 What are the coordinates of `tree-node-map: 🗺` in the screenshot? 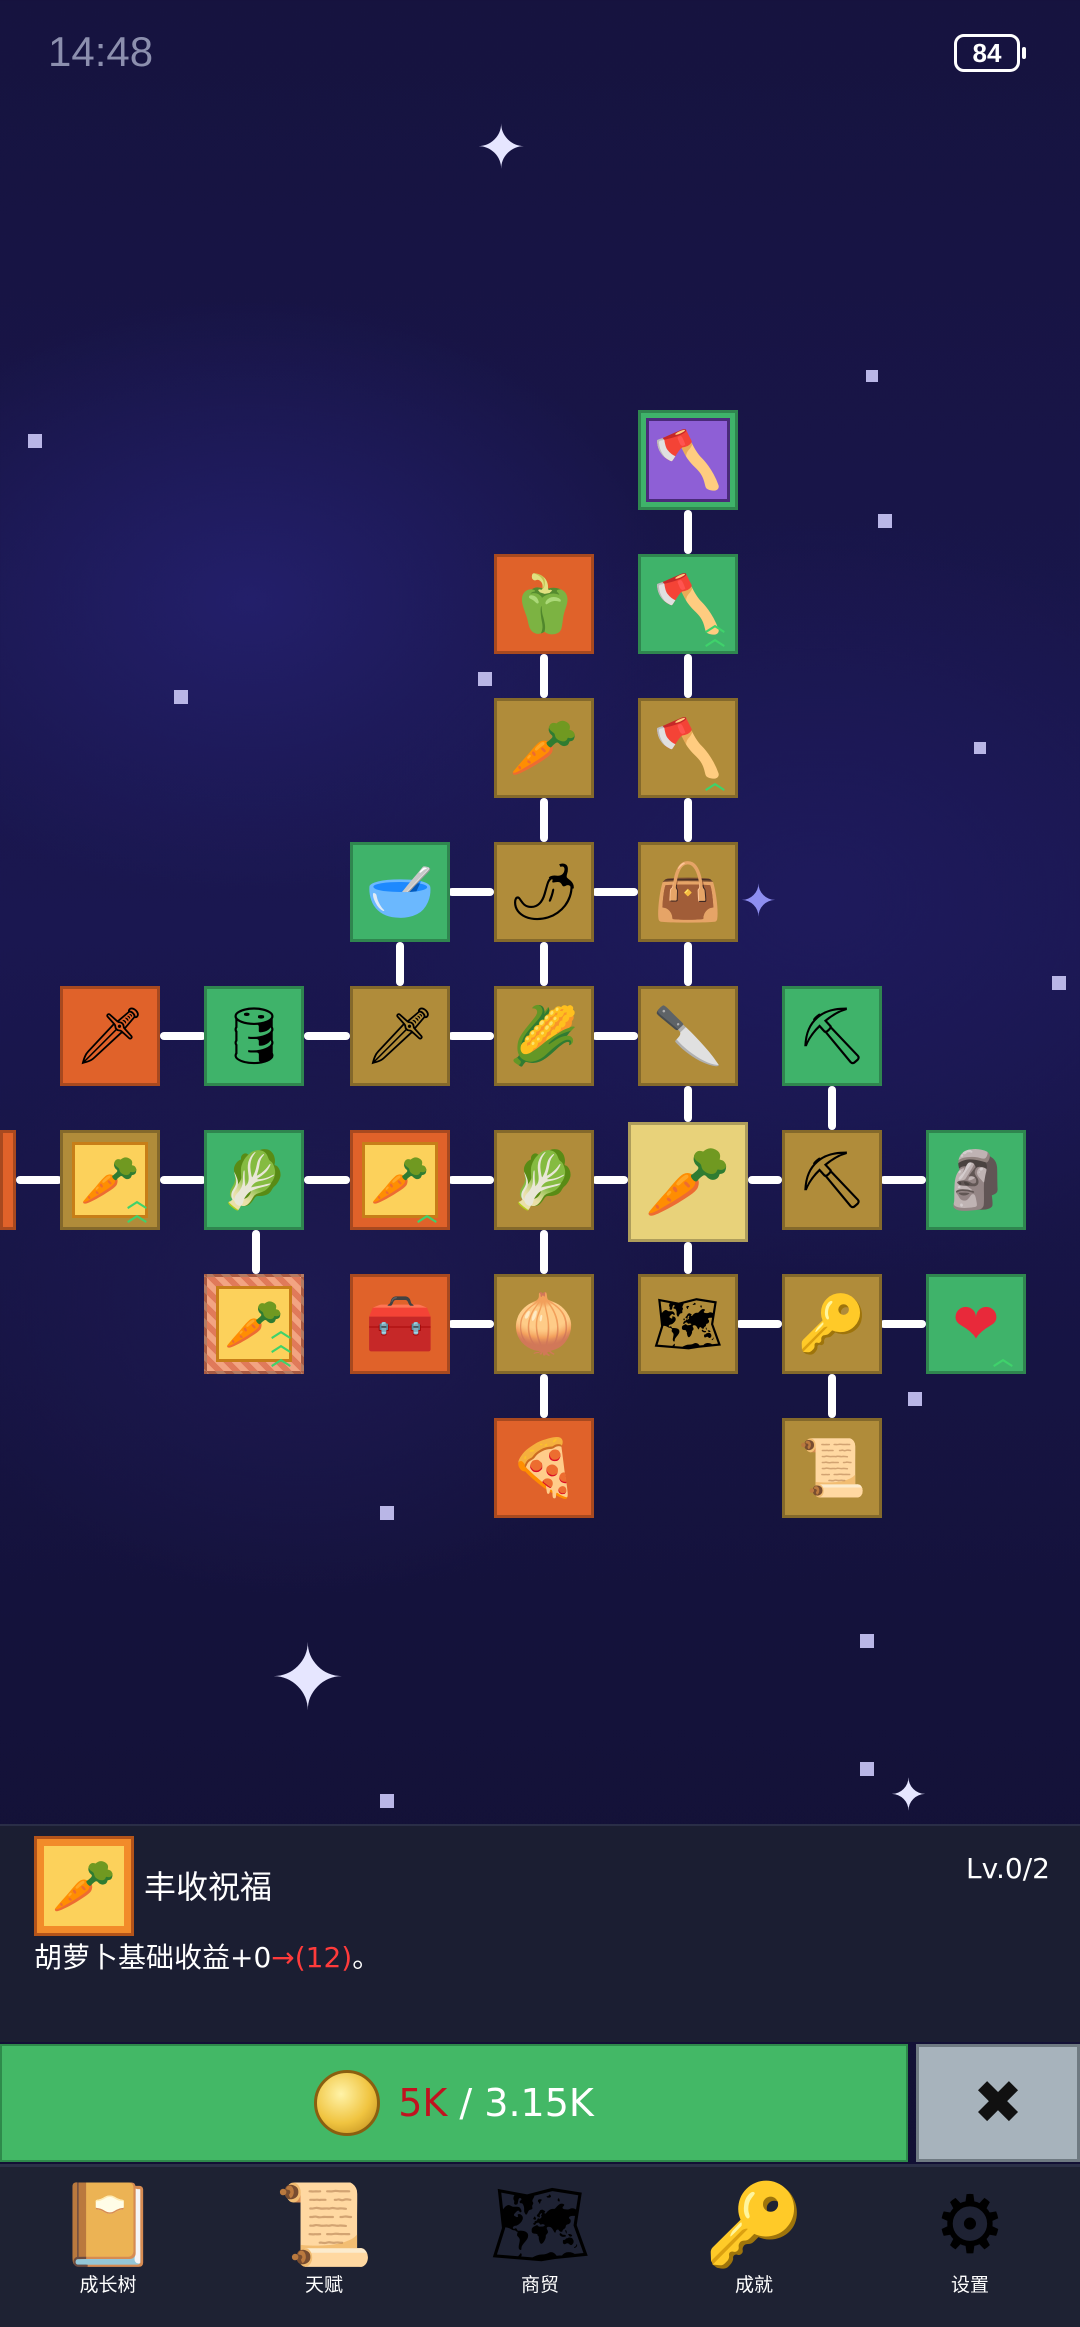 It's located at (688, 1324).